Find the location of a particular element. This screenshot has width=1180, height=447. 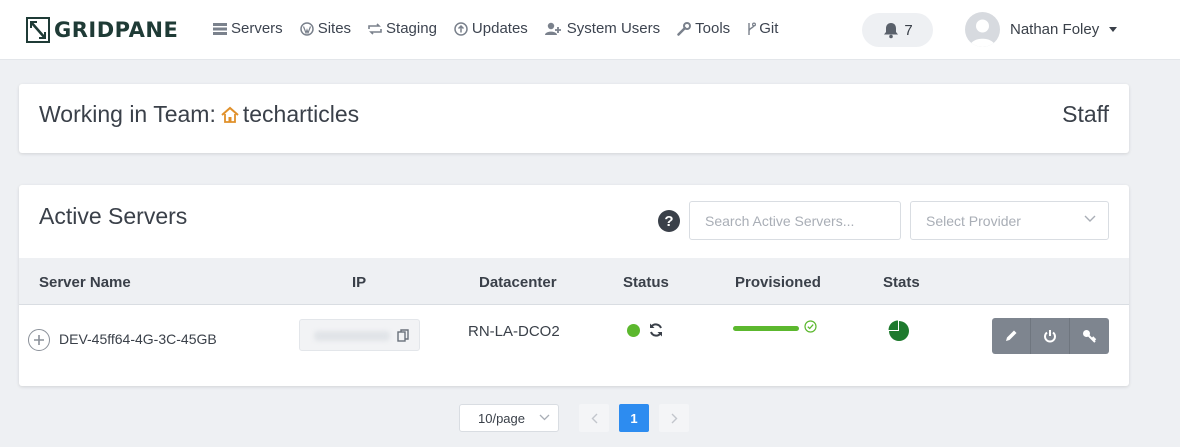

provisioned-progress-bar is located at coordinates (766, 328).